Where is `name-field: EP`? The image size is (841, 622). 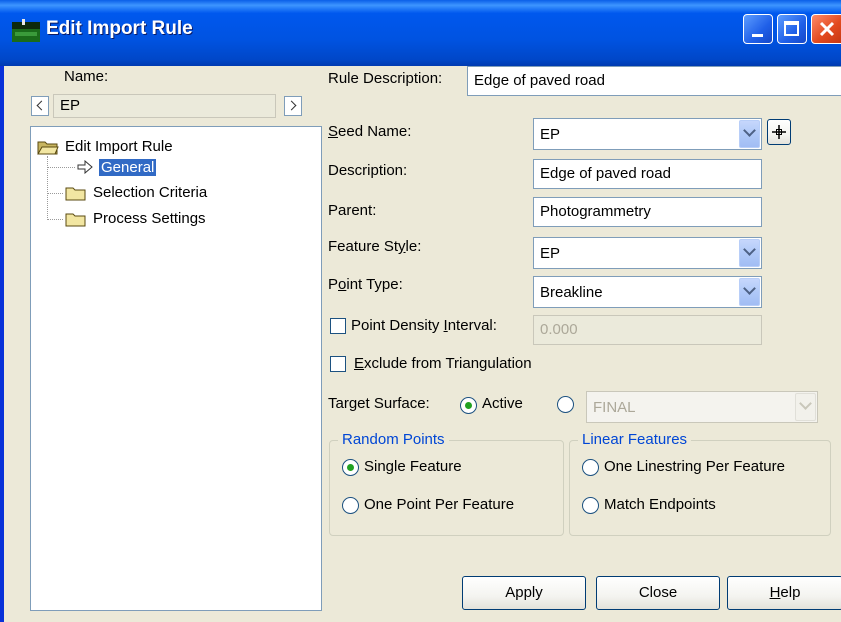 name-field: EP is located at coordinates (164, 106).